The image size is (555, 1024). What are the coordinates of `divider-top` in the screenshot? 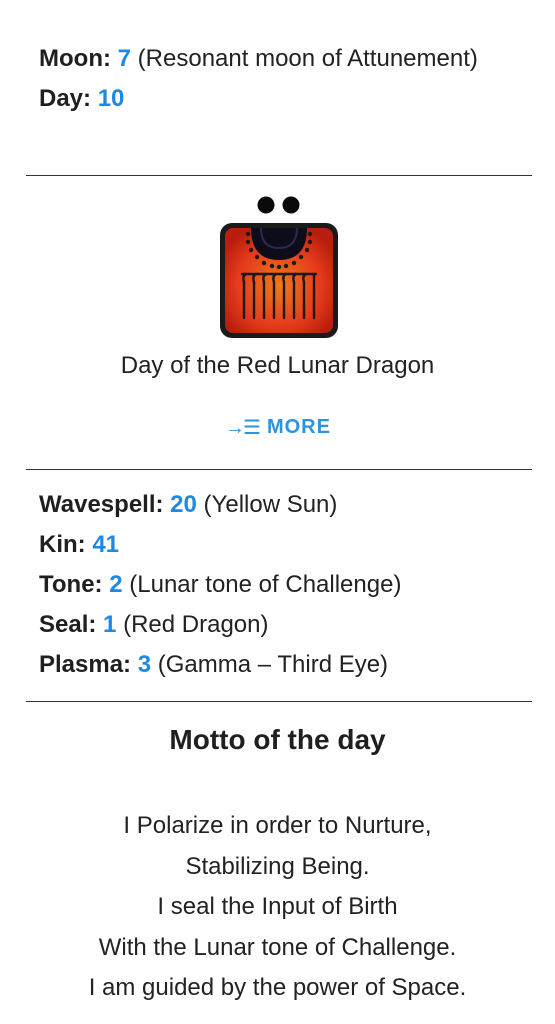 It's located at (279, 175).